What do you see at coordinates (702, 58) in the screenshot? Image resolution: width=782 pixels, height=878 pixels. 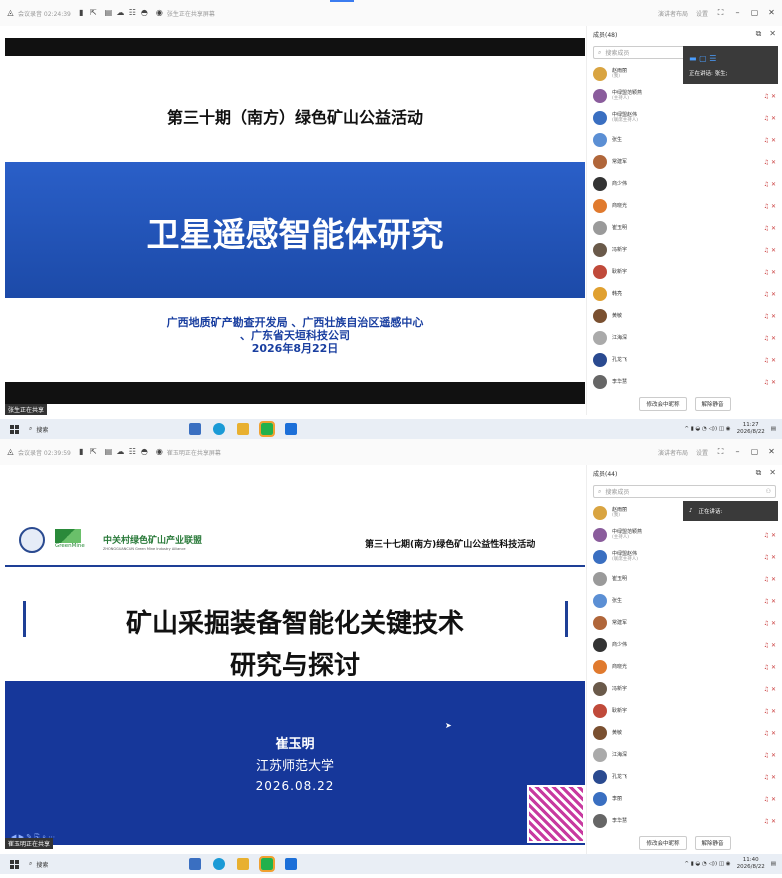 I see `view-mode-icon: ▬ ▢ ☰` at bounding box center [702, 58].